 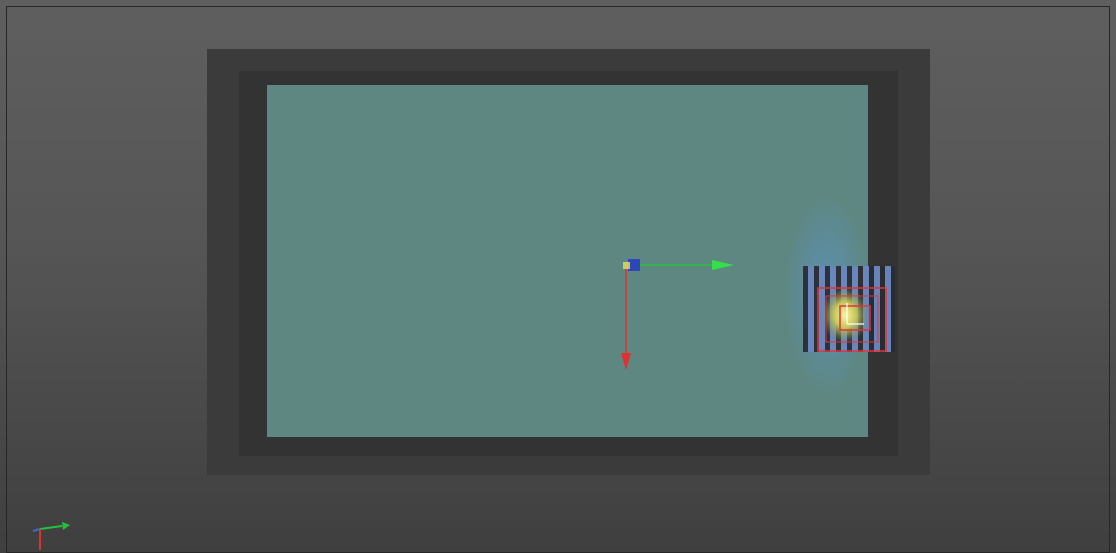 I want to click on view-axis-z, so click(x=36, y=530).